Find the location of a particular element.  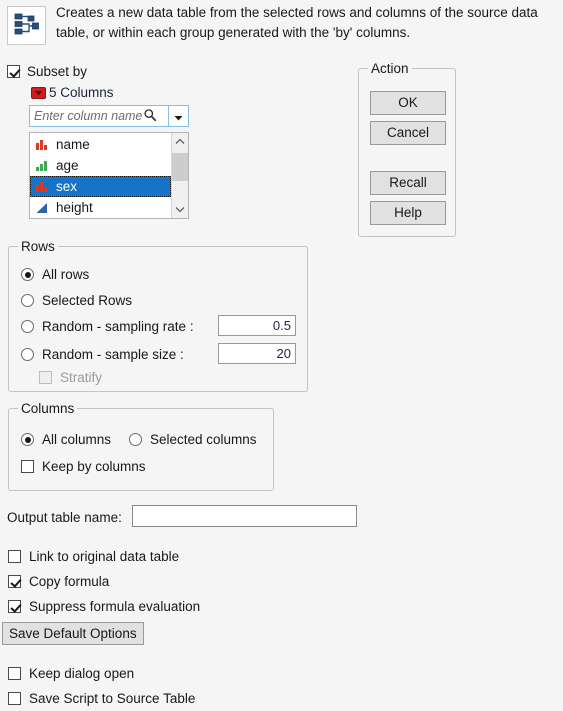

suppress-formula-checkbox is located at coordinates (14, 606).